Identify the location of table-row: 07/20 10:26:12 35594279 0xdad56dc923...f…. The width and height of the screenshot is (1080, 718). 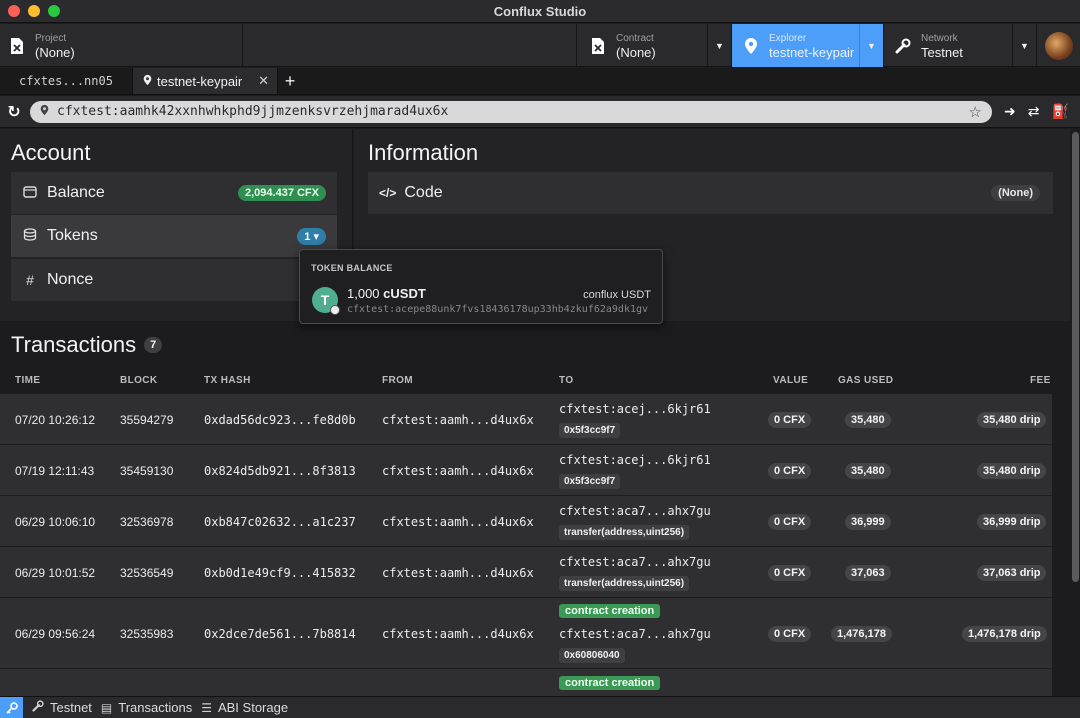
(526, 419).